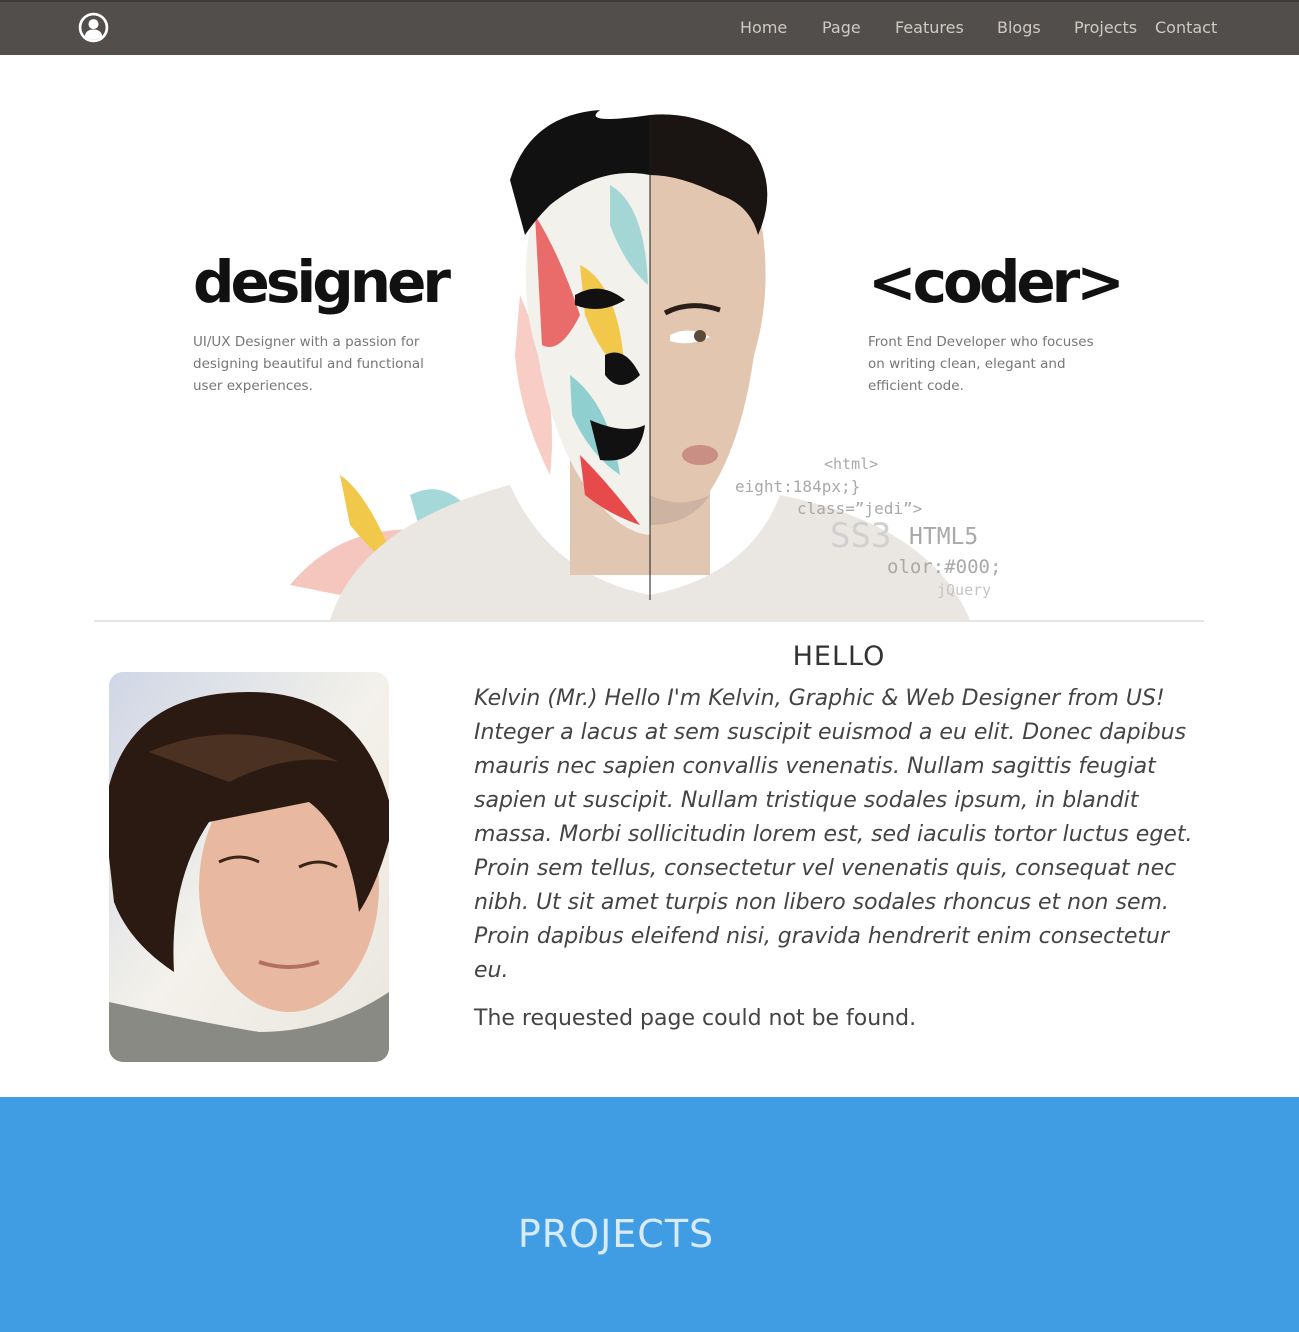 The height and width of the screenshot is (1332, 1299). Describe the element at coordinates (964, 590) in the screenshot. I see `code-snippet: jQuery` at that location.